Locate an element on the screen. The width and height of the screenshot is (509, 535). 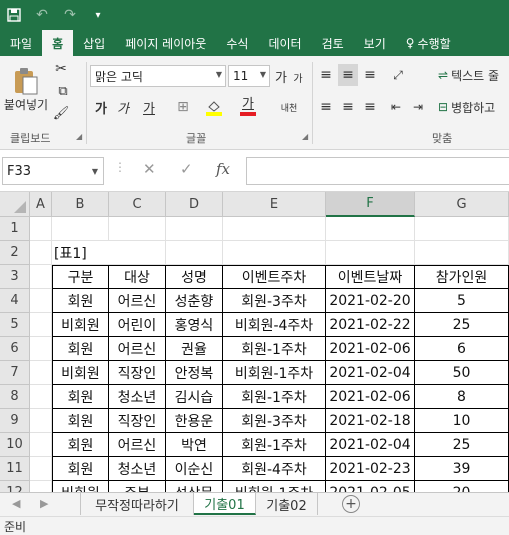
tab-home: 홈 is located at coordinates (58, 43).